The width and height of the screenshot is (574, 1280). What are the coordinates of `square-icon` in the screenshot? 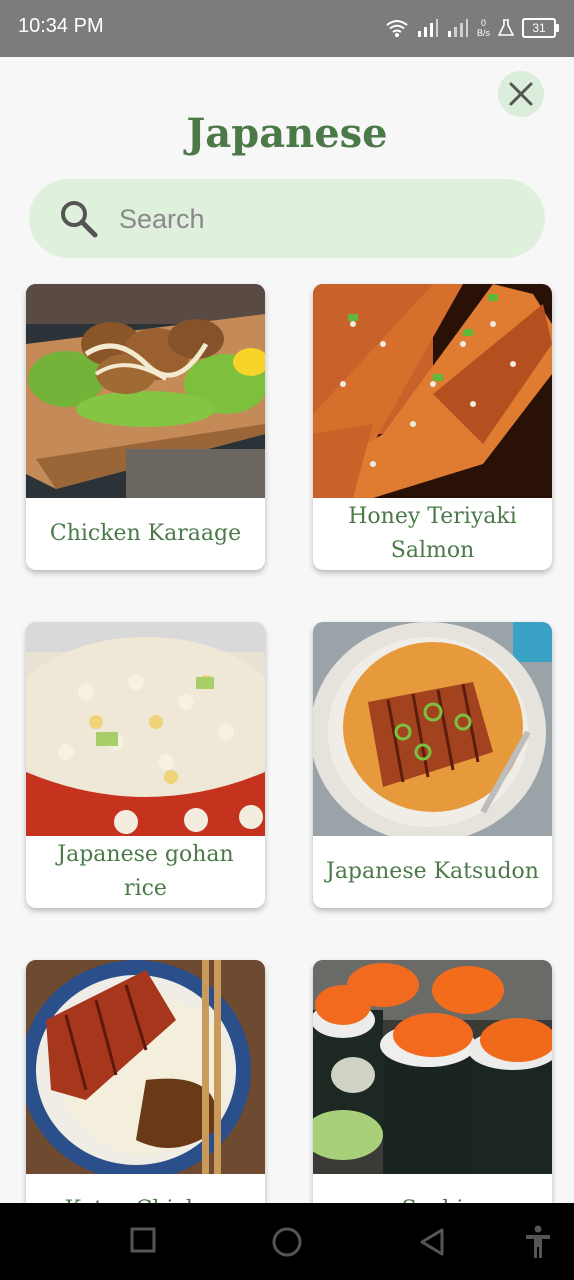 It's located at (144, 1241).